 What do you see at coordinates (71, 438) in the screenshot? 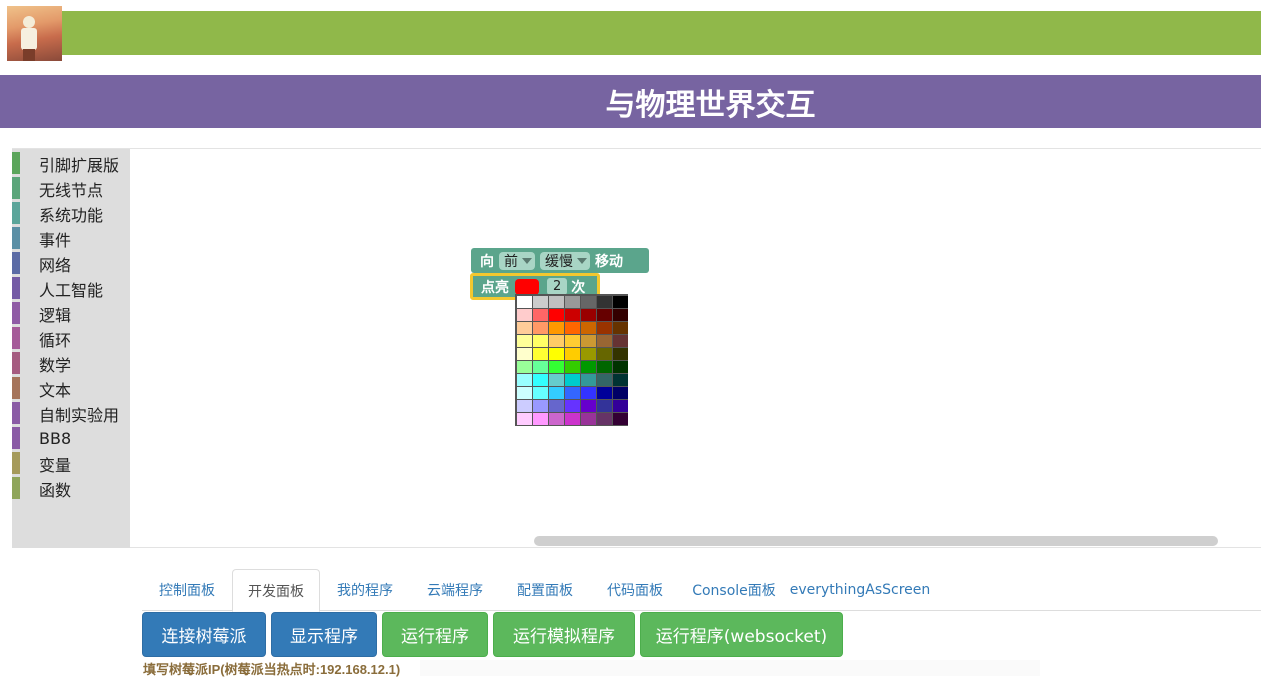
I see `toolbox-category: BB8` at bounding box center [71, 438].